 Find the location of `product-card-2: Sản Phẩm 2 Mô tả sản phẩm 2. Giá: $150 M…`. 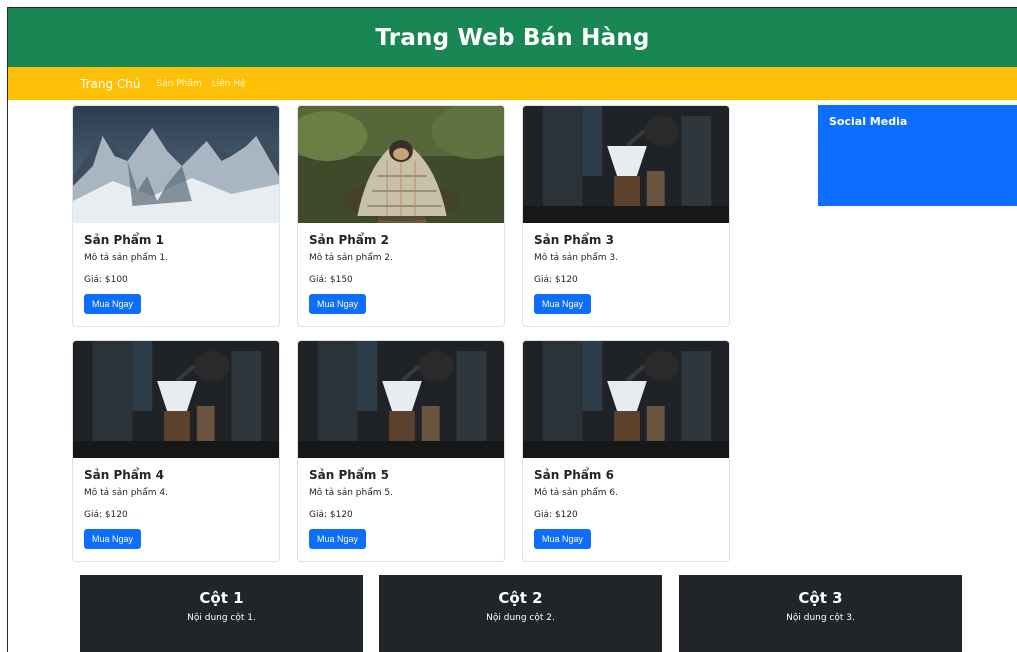

product-card-2: Sản Phẩm 2 Mô tả sản phẩm 2. Giá: $150 M… is located at coordinates (401, 216).